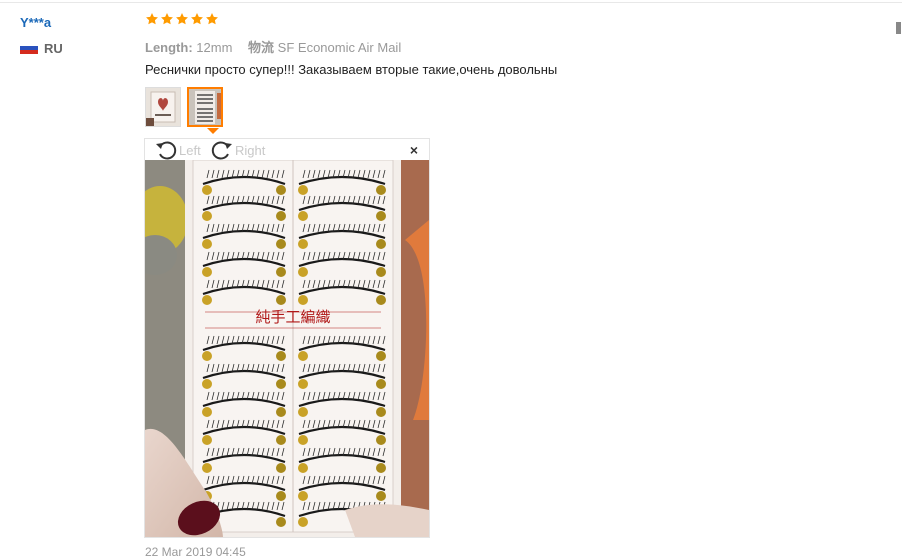 The height and width of the screenshot is (559, 902). What do you see at coordinates (178, 150) in the screenshot?
I see `rotate-left-button: Left` at bounding box center [178, 150].